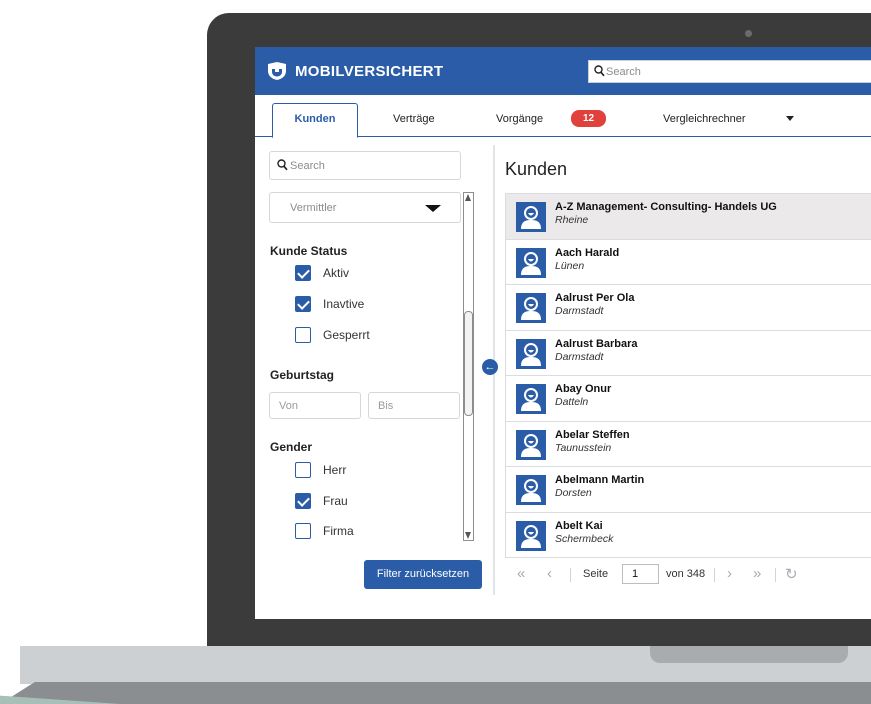 Image resolution: width=871 pixels, height=704 pixels. I want to click on gender-frau-label: Frau, so click(335, 501).